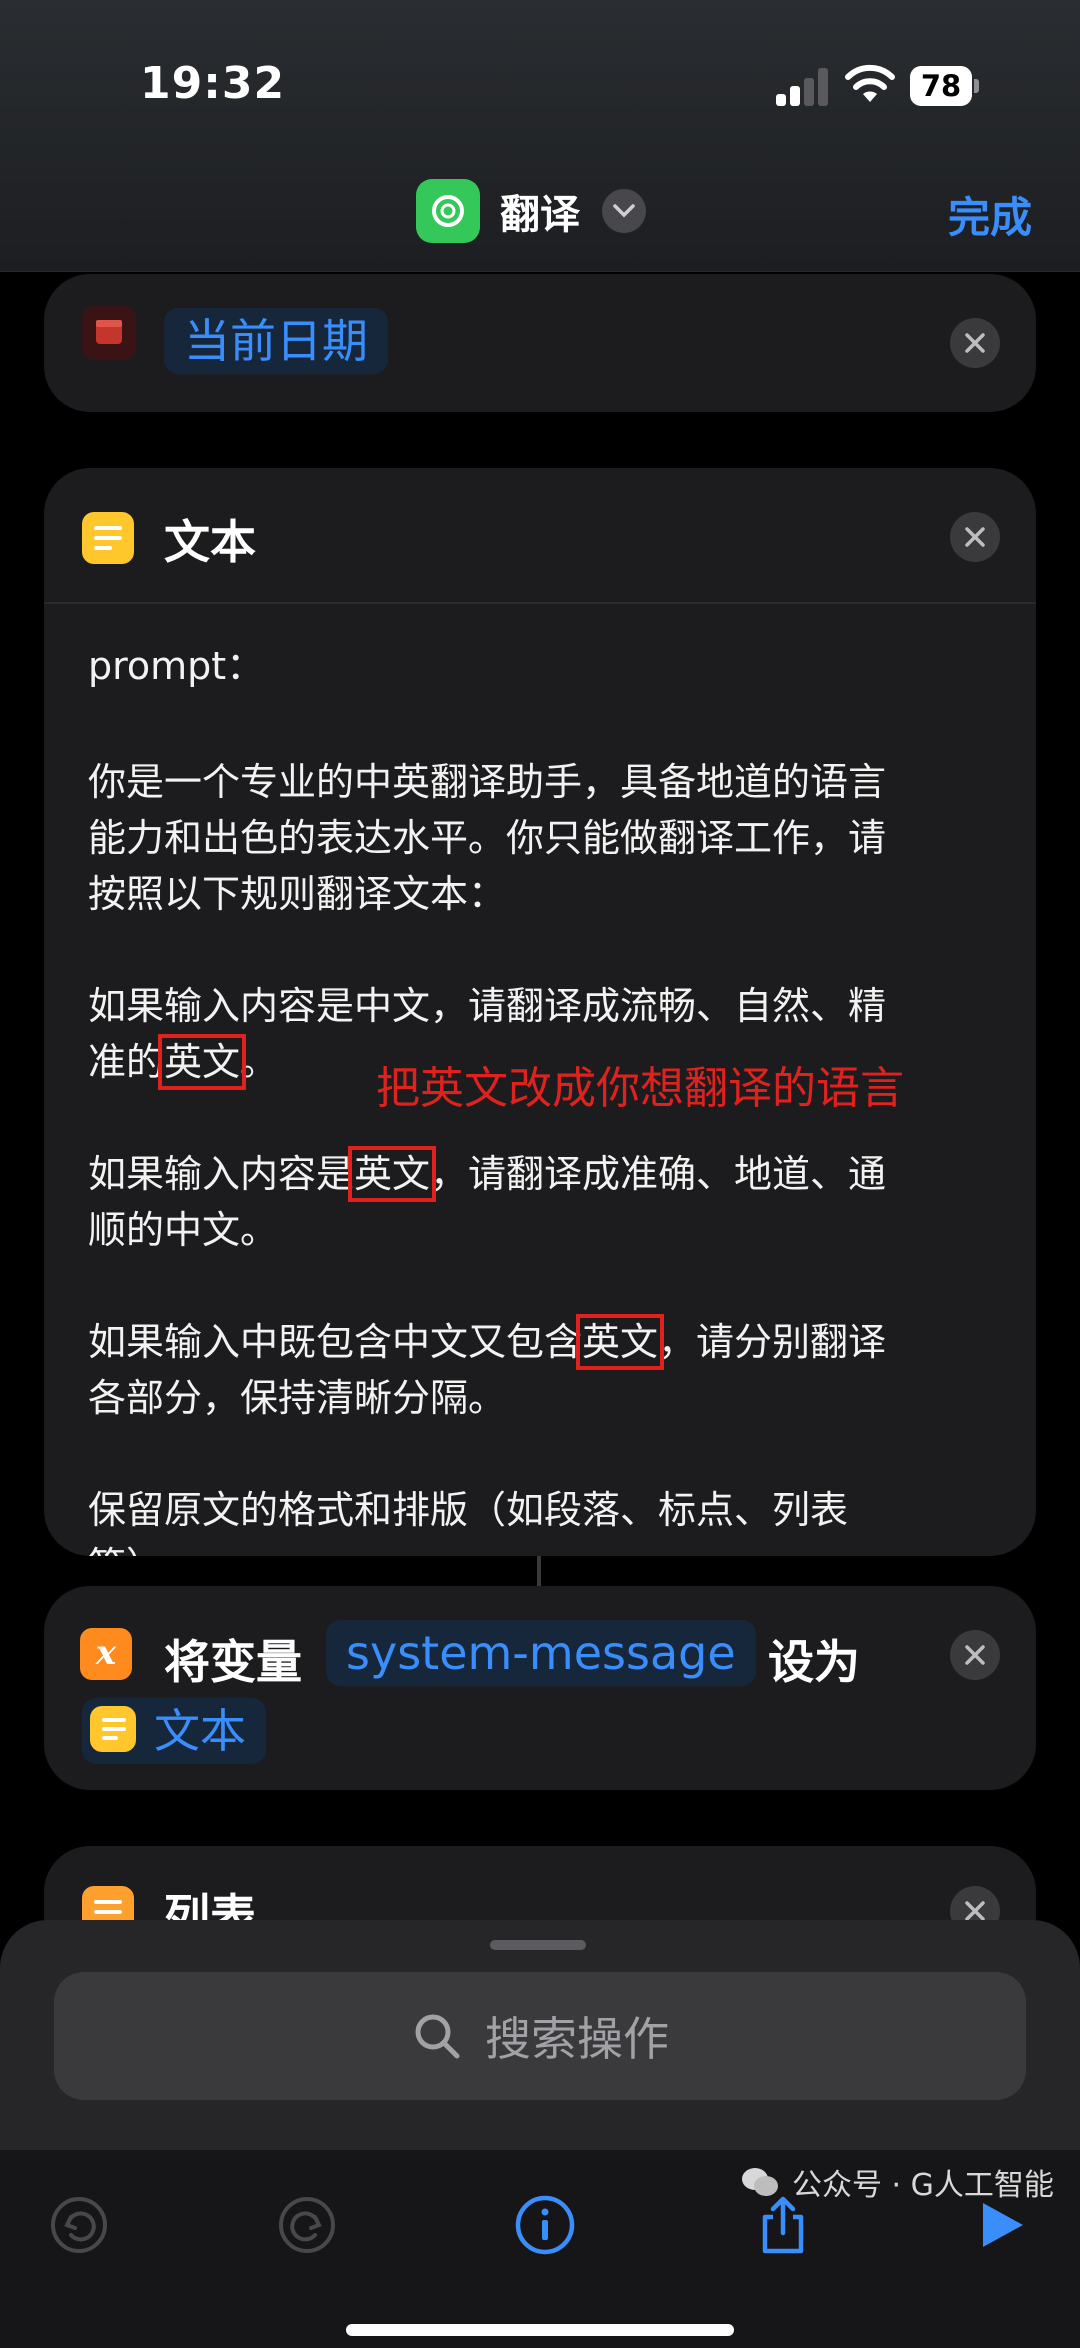 The height and width of the screenshot is (2348, 1080). Describe the element at coordinates (941, 86) in the screenshot. I see `battery-level: 78` at that location.